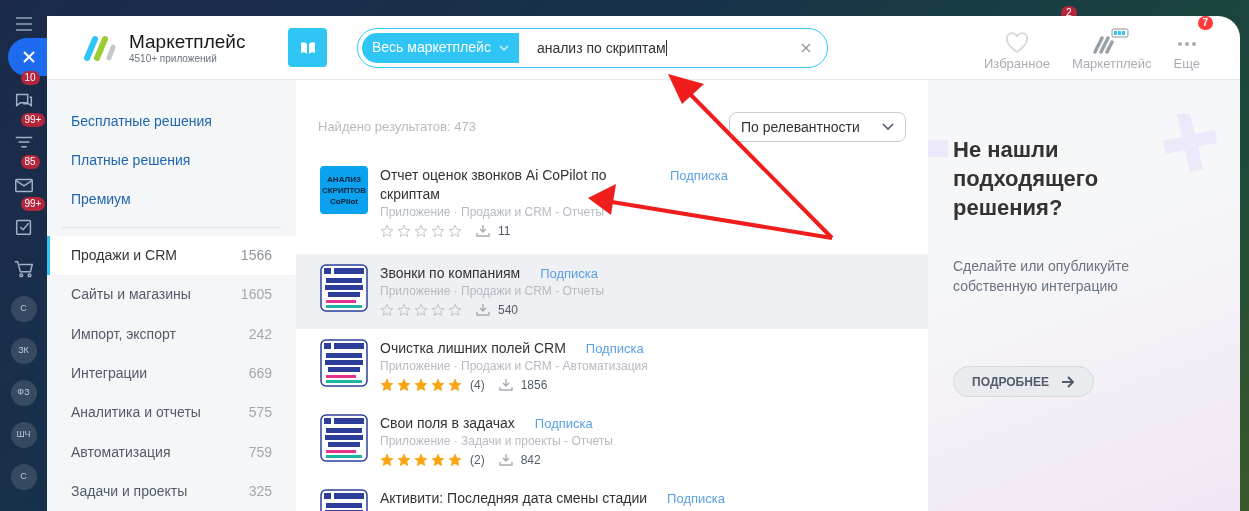 This screenshot has height=511, width=1249. What do you see at coordinates (30, 162) in the screenshot?
I see `count-badge: 85` at bounding box center [30, 162].